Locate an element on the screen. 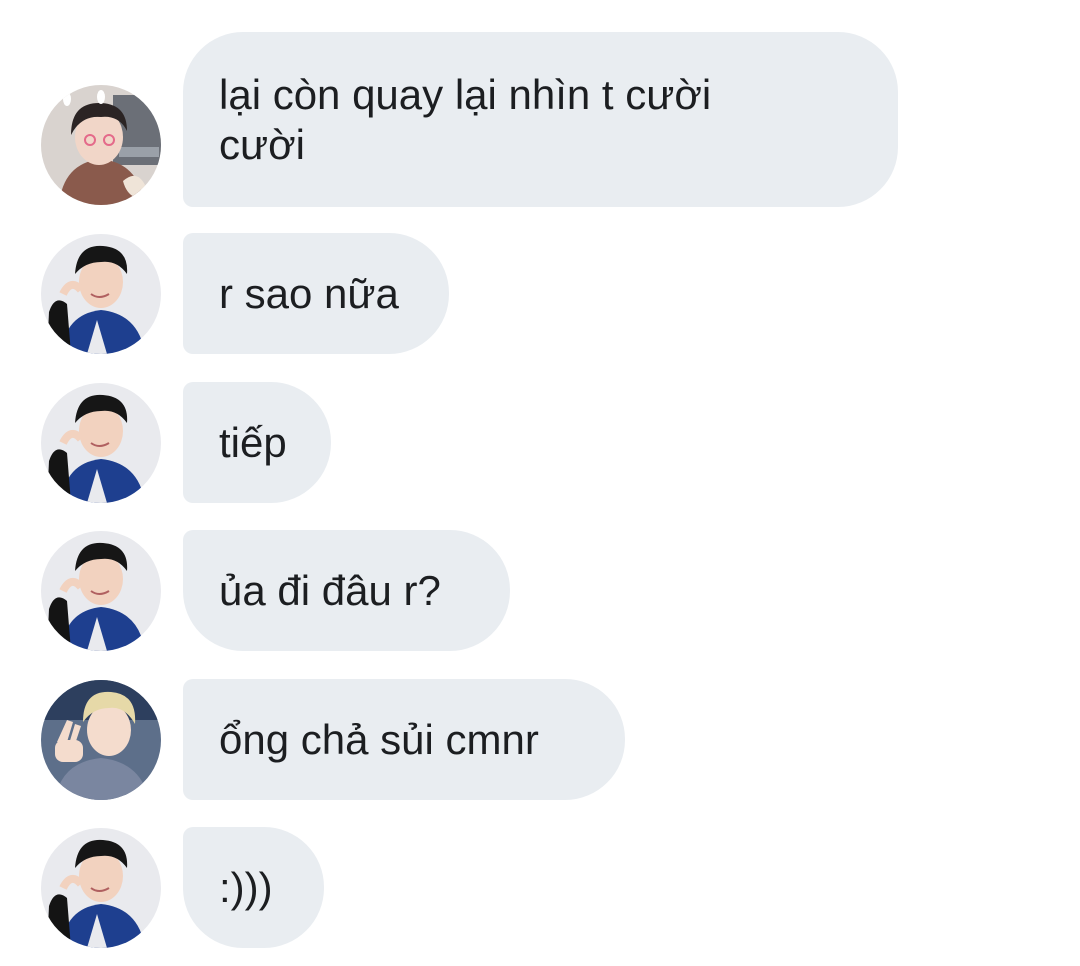  message-text: ổng chả sủi cmnr is located at coordinates (379, 739).